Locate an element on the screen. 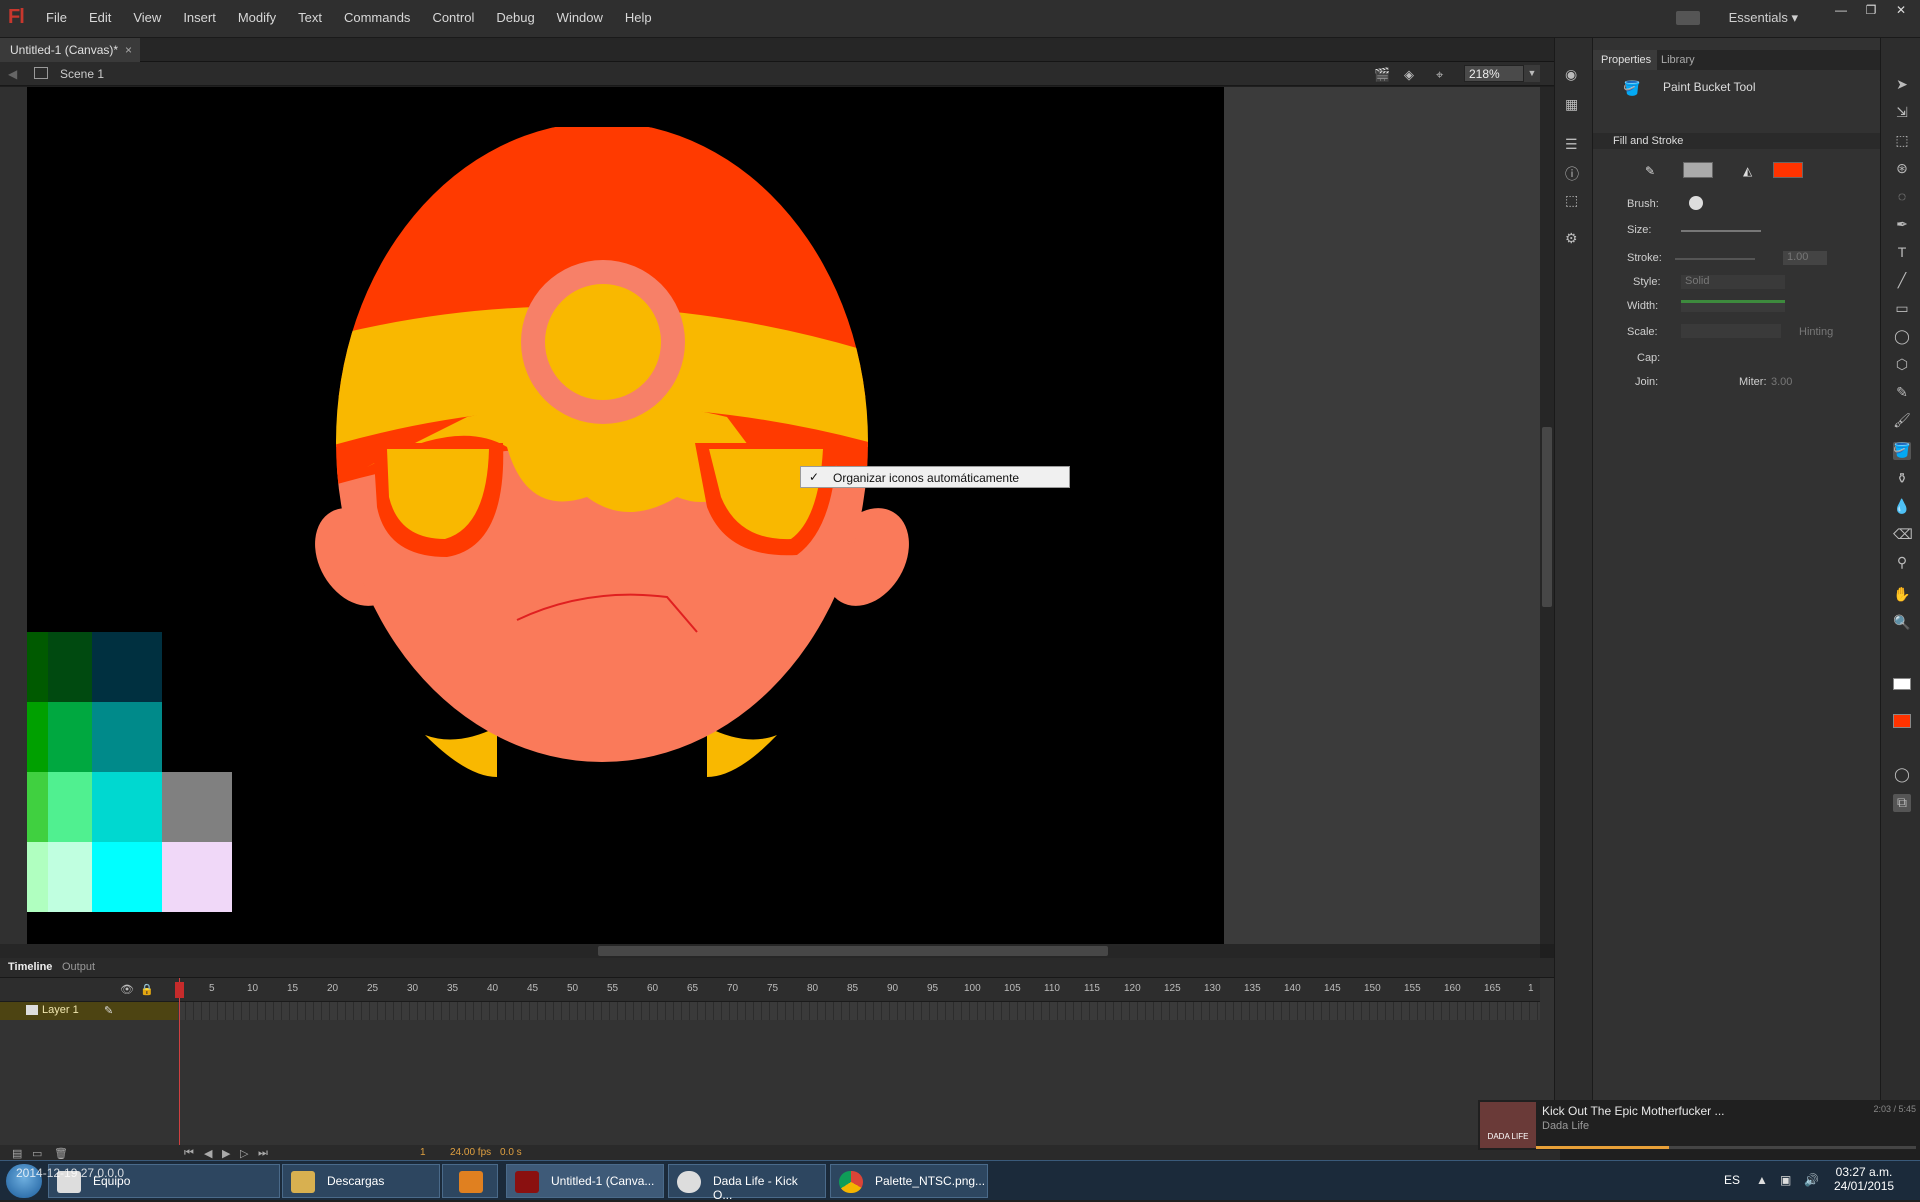 This screenshot has height=1202, width=1920. selection-tool-icon: ➤ is located at coordinates (1902, 85).